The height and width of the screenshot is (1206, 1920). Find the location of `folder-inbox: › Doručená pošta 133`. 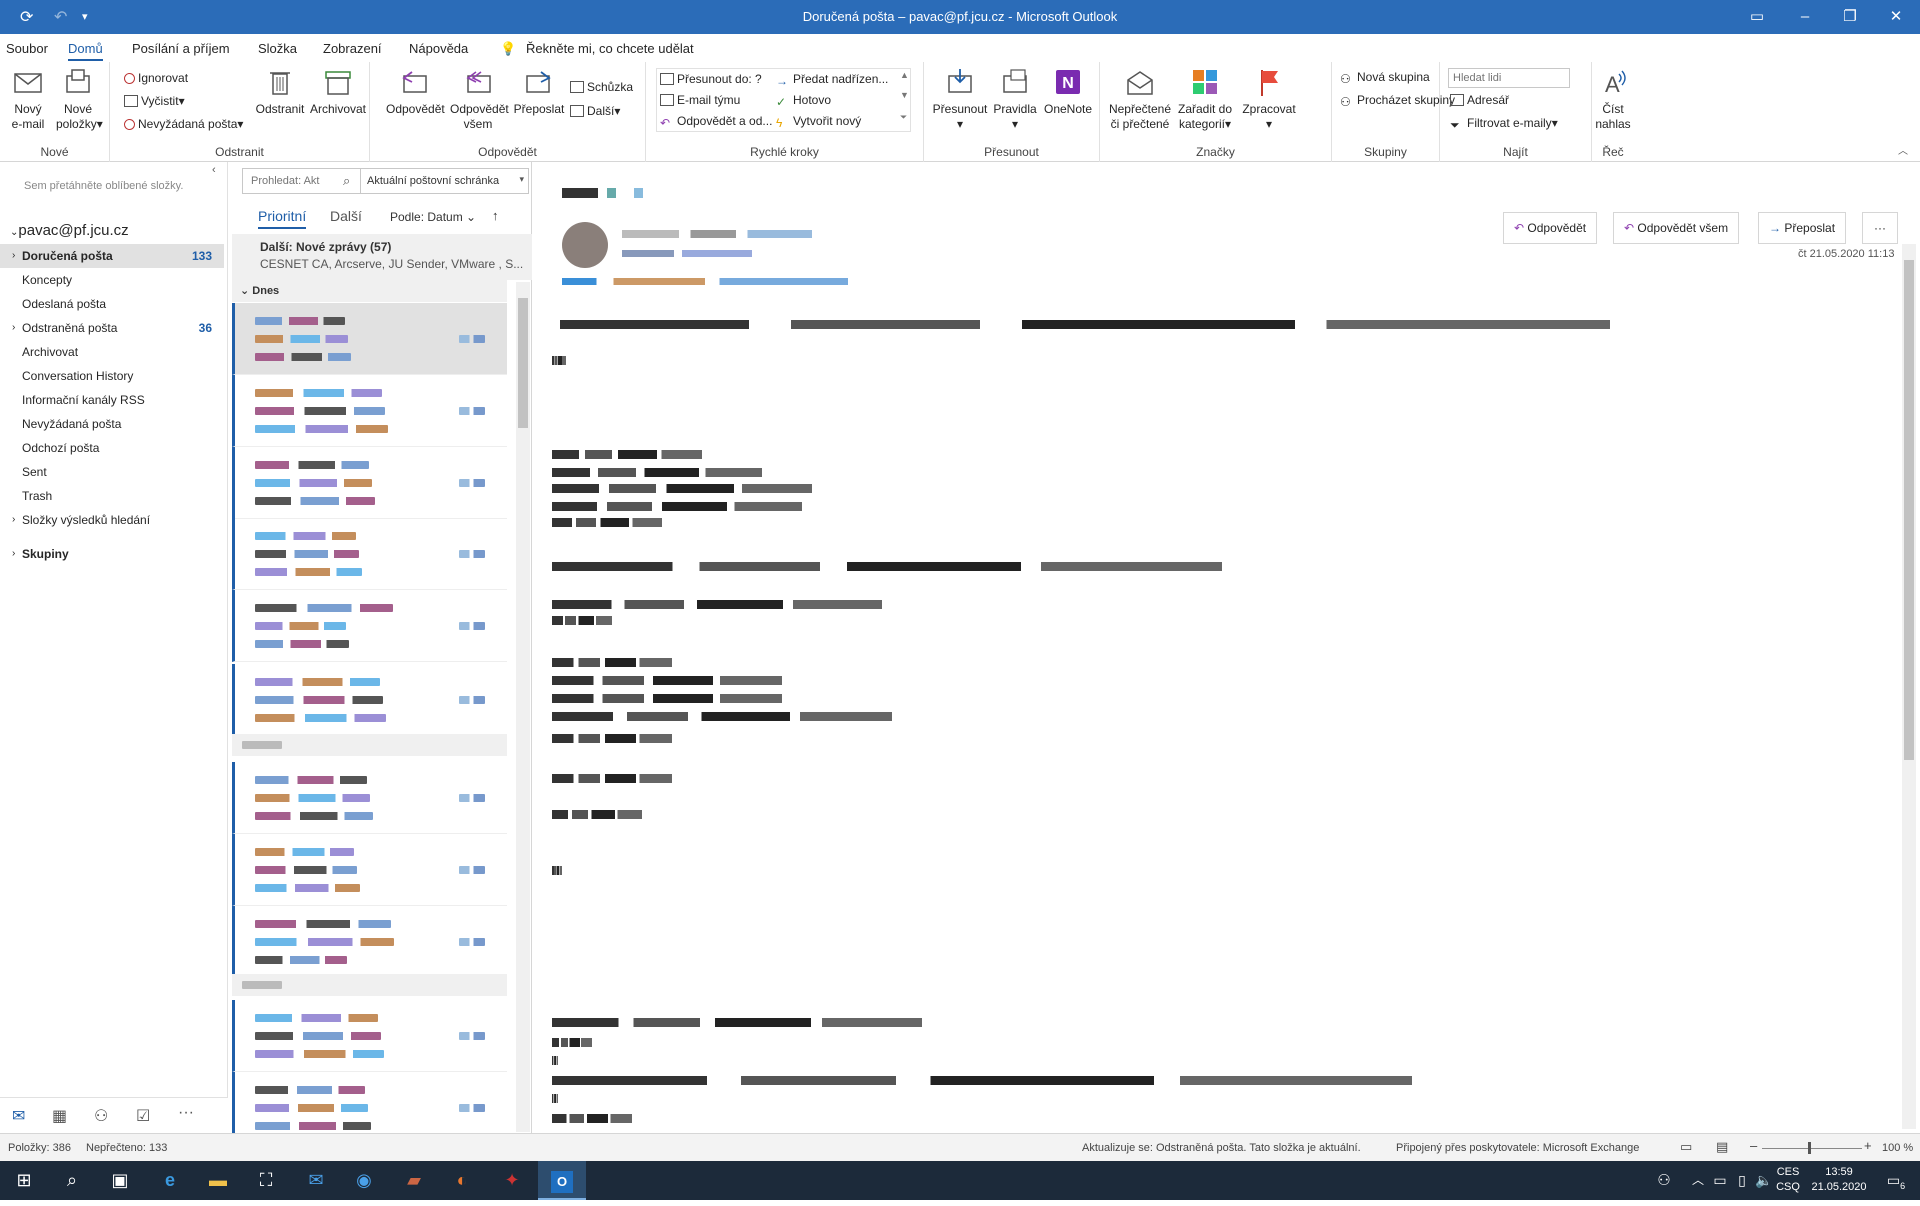

folder-inbox: › Doručená pošta 133 is located at coordinates (112, 256).